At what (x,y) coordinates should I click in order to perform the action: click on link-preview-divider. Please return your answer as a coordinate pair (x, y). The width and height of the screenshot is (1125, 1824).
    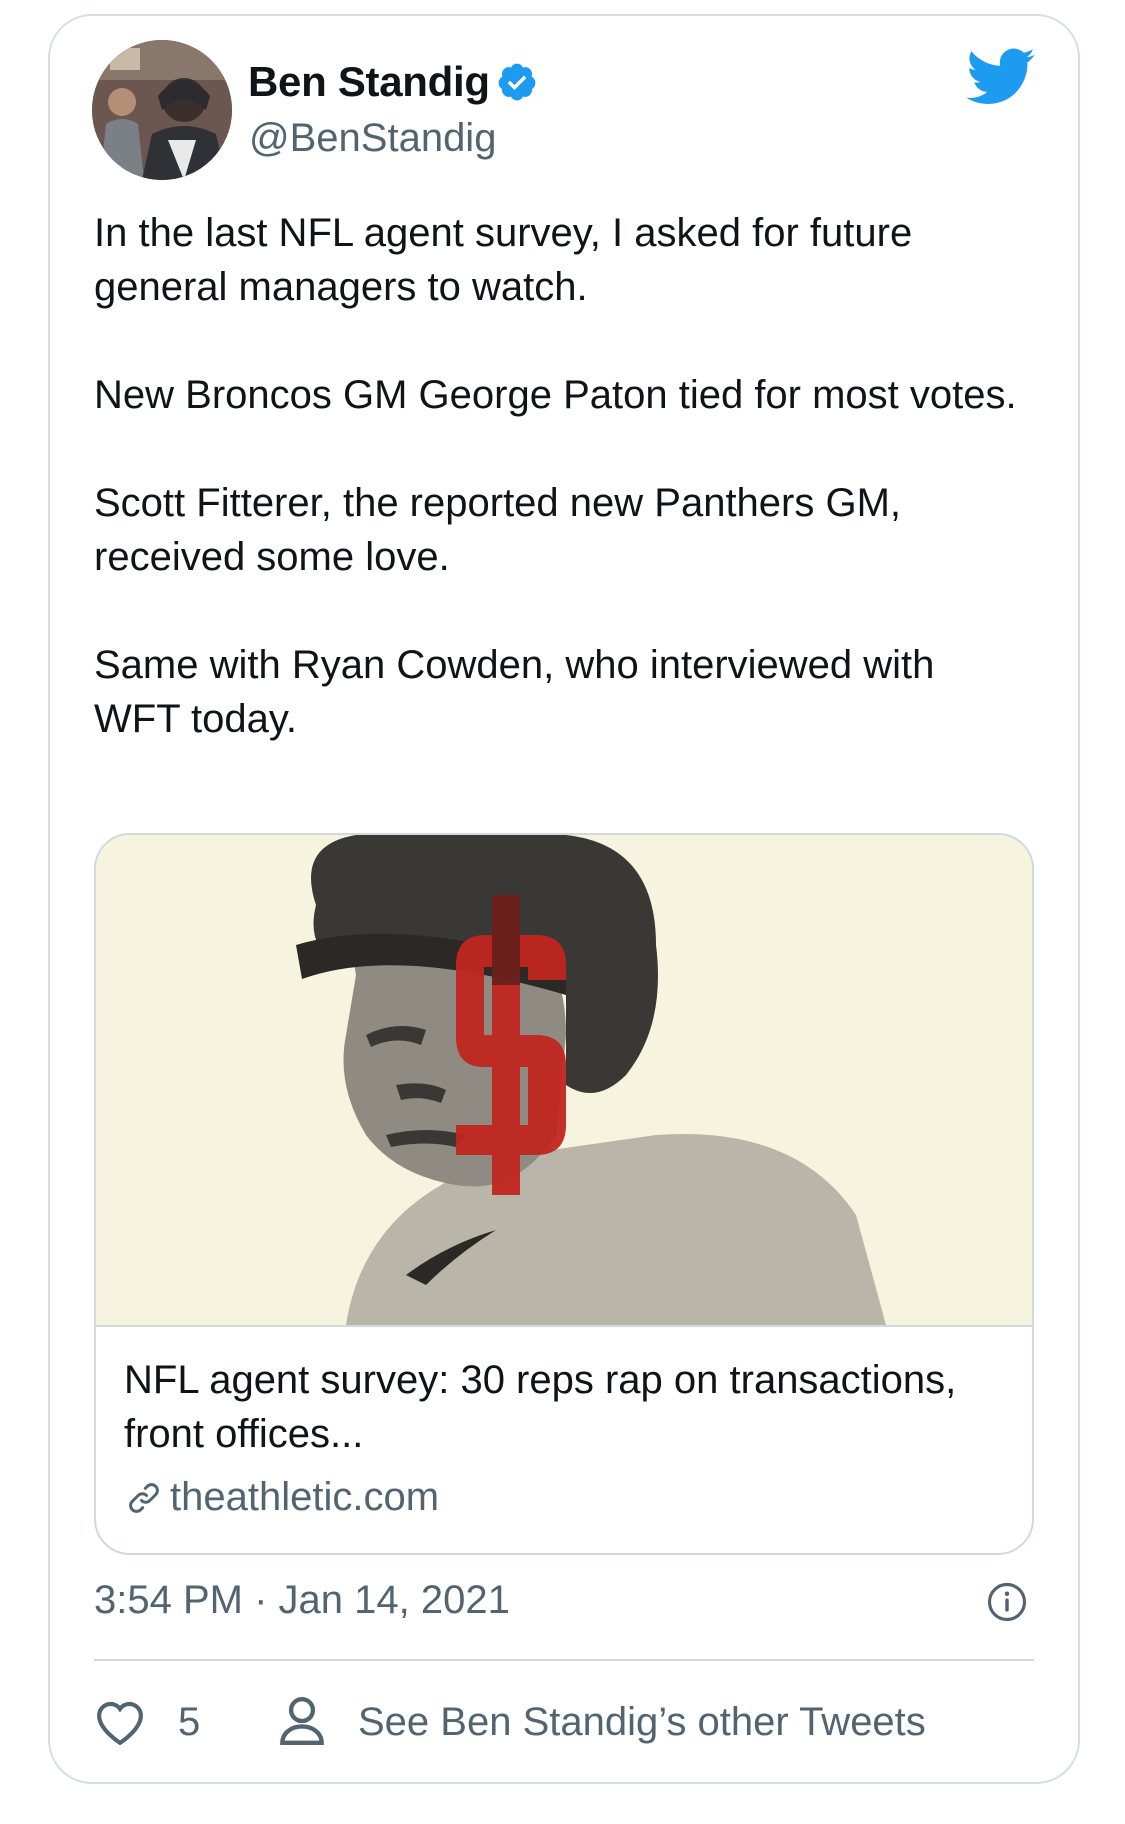
    Looking at the image, I should click on (564, 1326).